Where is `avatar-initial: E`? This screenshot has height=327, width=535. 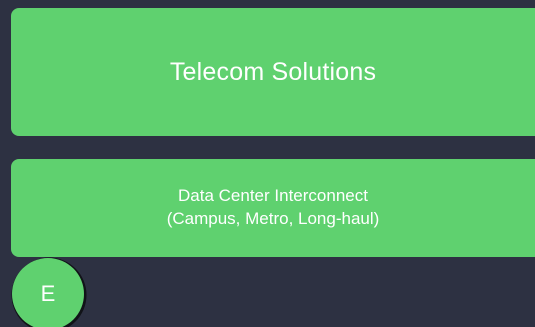
avatar-initial: E is located at coordinates (48, 293).